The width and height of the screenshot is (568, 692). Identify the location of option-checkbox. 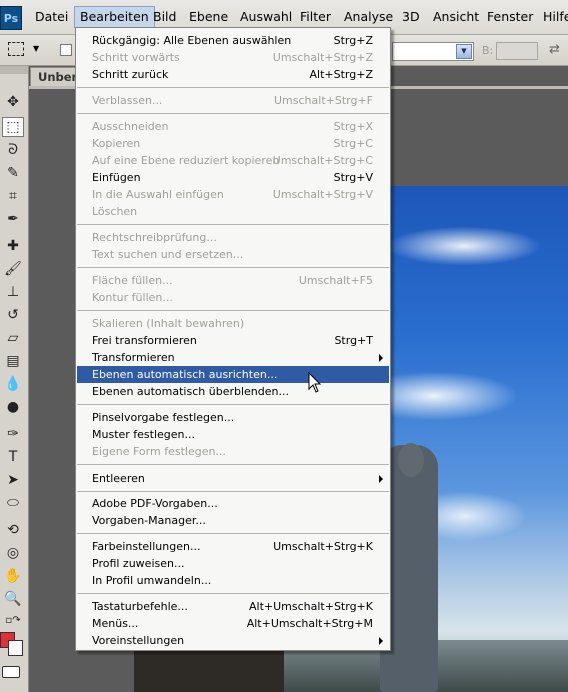
(66, 50).